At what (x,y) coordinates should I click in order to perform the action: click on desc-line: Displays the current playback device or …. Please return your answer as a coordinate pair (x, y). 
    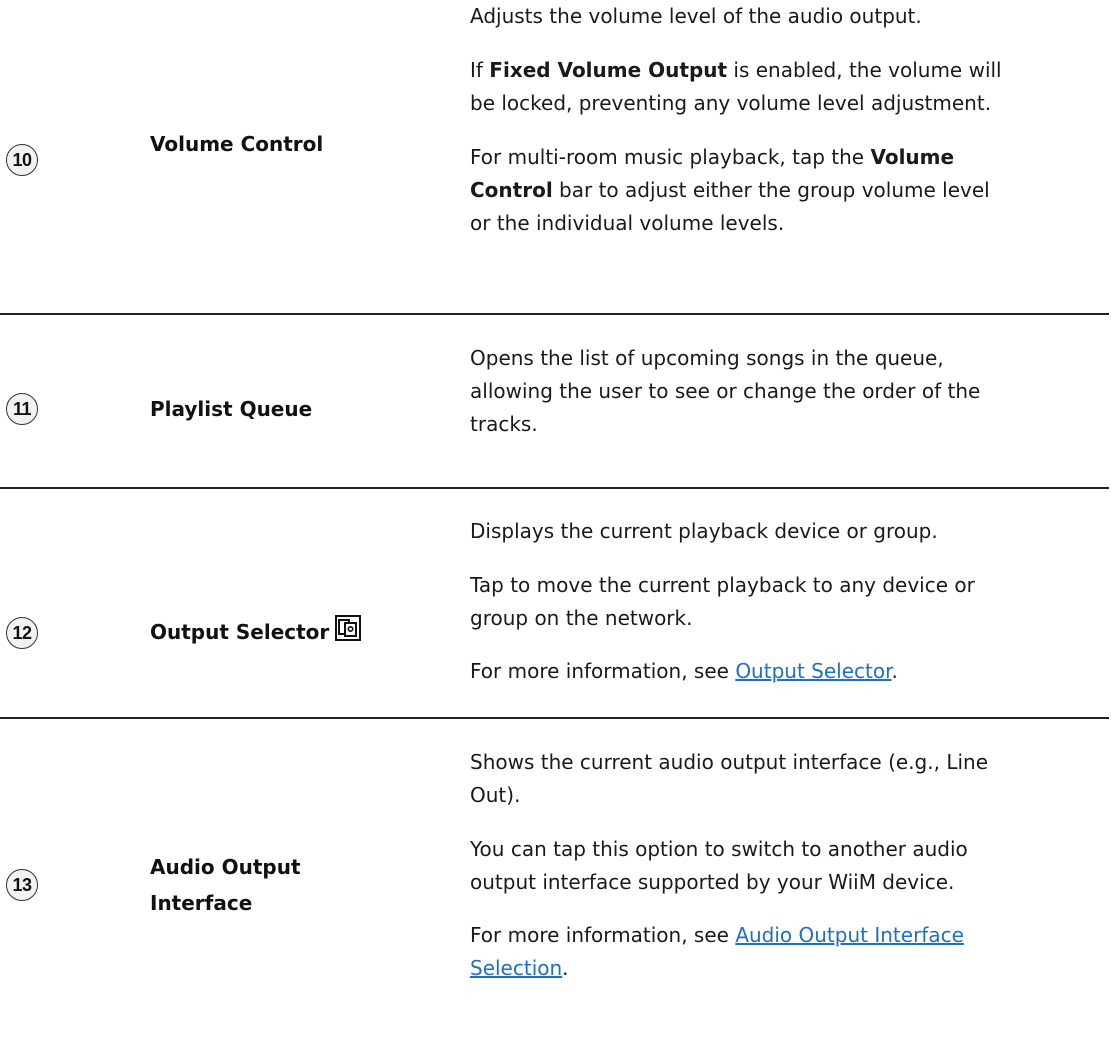
    Looking at the image, I should click on (704, 531).